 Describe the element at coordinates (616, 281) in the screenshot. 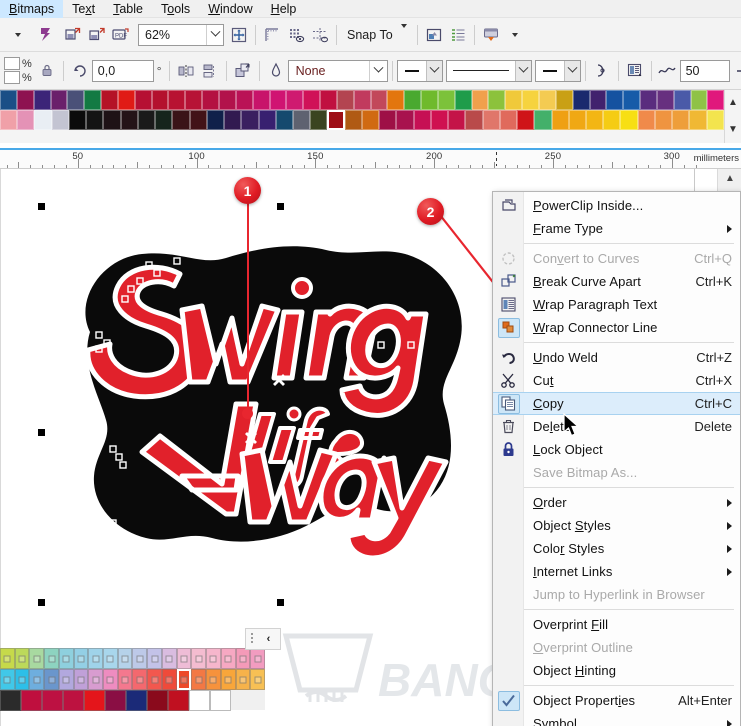

I see `context-menu-item-break-curve-apart: Break Curve Apart Ctrl+K` at that location.